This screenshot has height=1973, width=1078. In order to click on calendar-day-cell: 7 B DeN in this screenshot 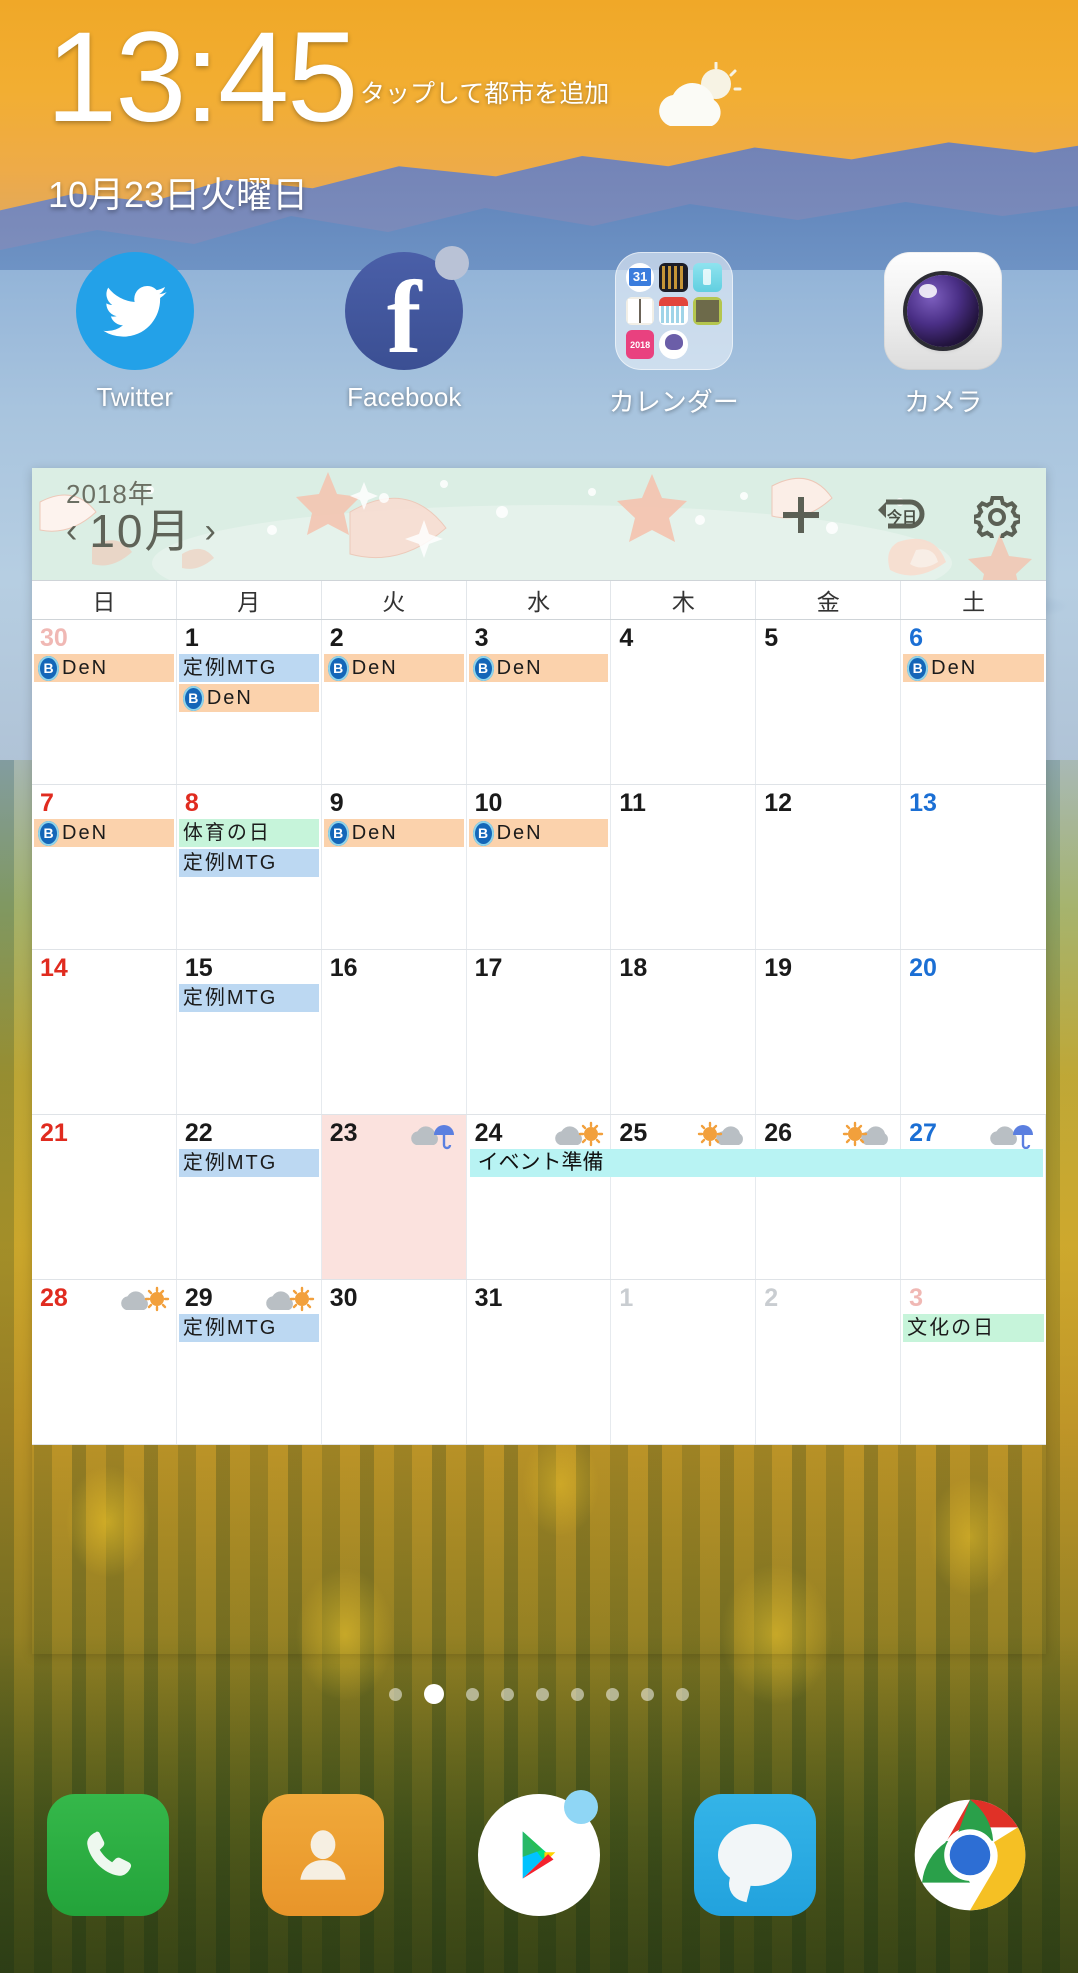, I will do `click(104, 867)`.